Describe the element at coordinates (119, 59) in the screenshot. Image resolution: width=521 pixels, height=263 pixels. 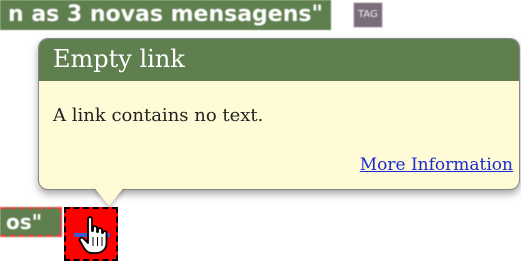
I see `tooltip-title: Empty link` at that location.